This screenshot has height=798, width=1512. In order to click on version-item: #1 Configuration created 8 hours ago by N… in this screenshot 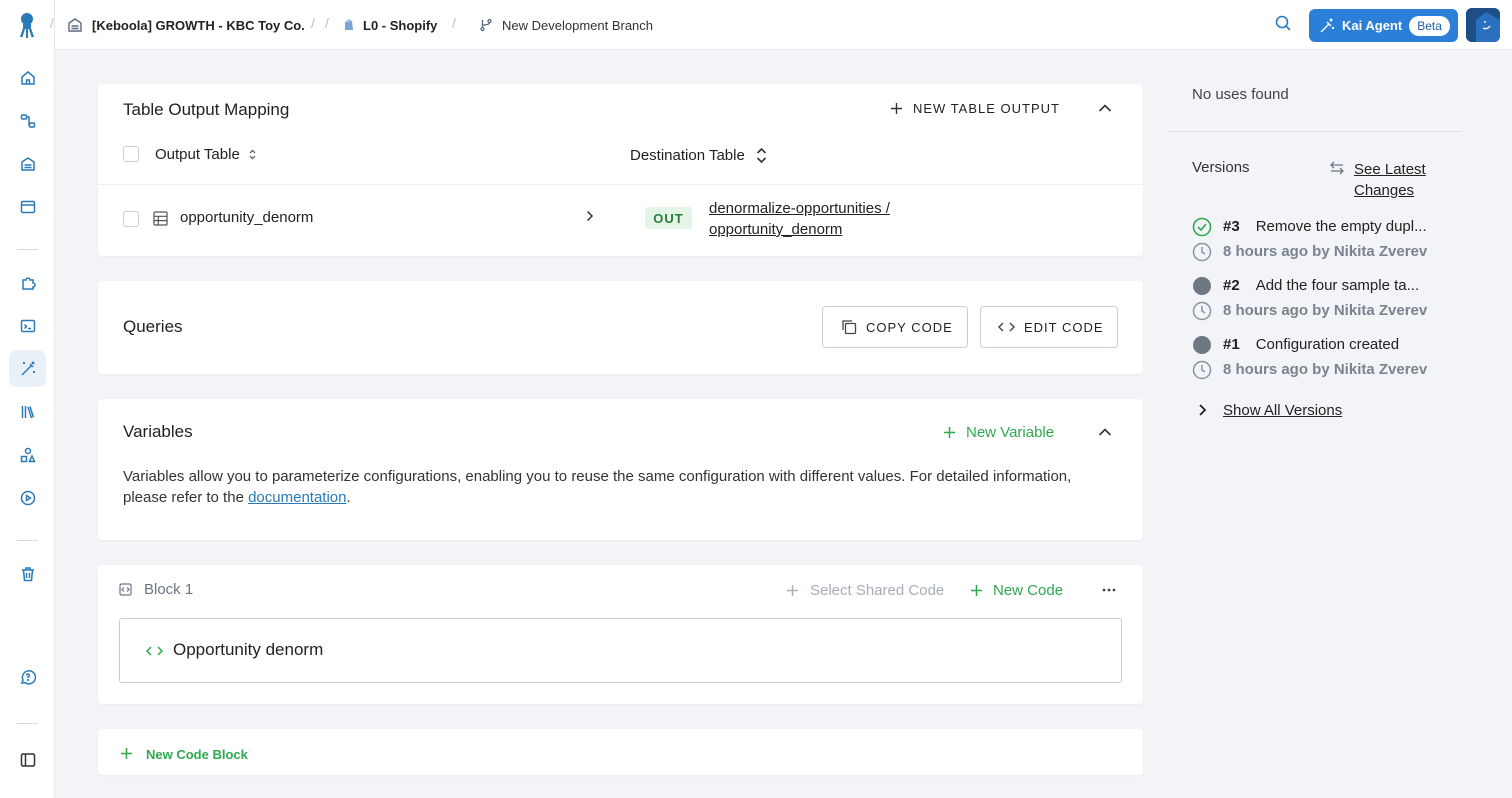, I will do `click(1327, 359)`.